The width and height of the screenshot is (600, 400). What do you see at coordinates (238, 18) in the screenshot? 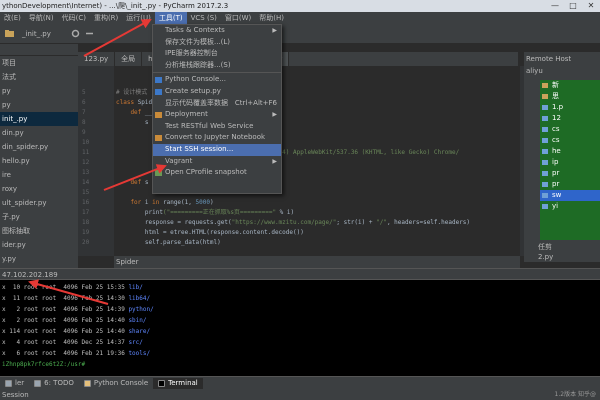
I see `menu-bar-item: 窗口(W)` at bounding box center [238, 18].